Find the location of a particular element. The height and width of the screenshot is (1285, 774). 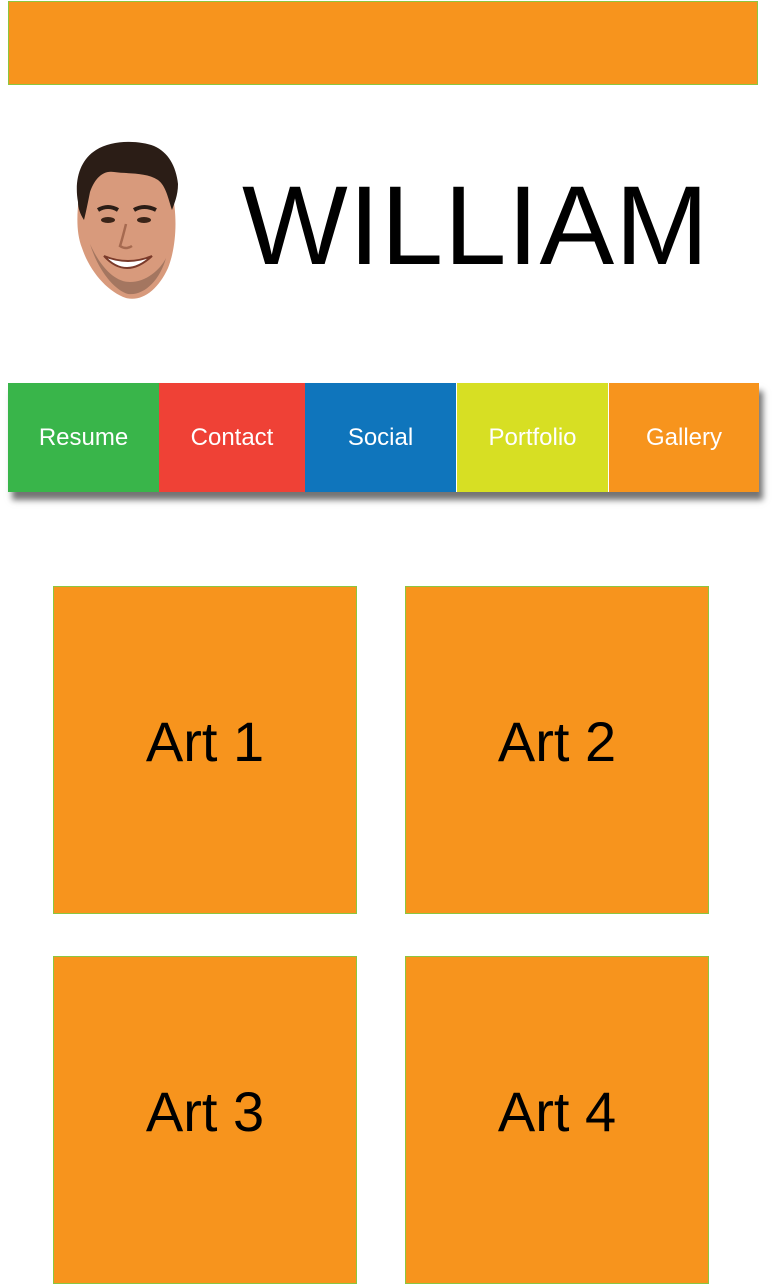

page-title: WILLIAM is located at coordinates (476, 225).